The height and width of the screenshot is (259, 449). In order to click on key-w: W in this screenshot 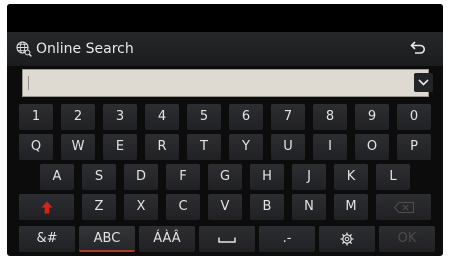, I will do `click(78, 147)`.